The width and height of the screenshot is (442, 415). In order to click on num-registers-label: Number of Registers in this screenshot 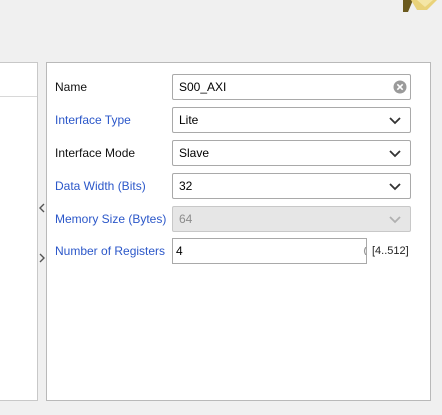, I will do `click(110, 251)`.